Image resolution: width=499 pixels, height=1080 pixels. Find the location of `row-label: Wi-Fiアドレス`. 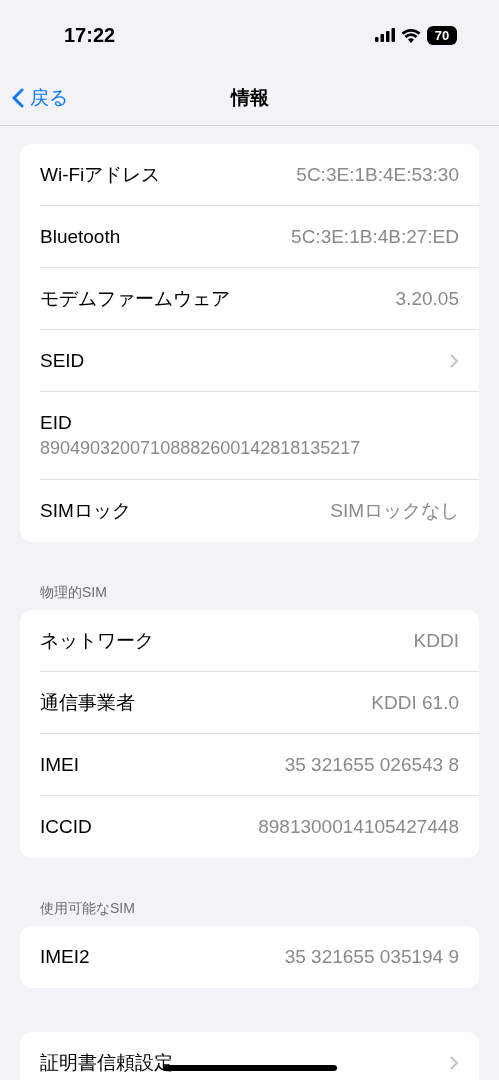

row-label: Wi-Fiアドレス is located at coordinates (100, 174).